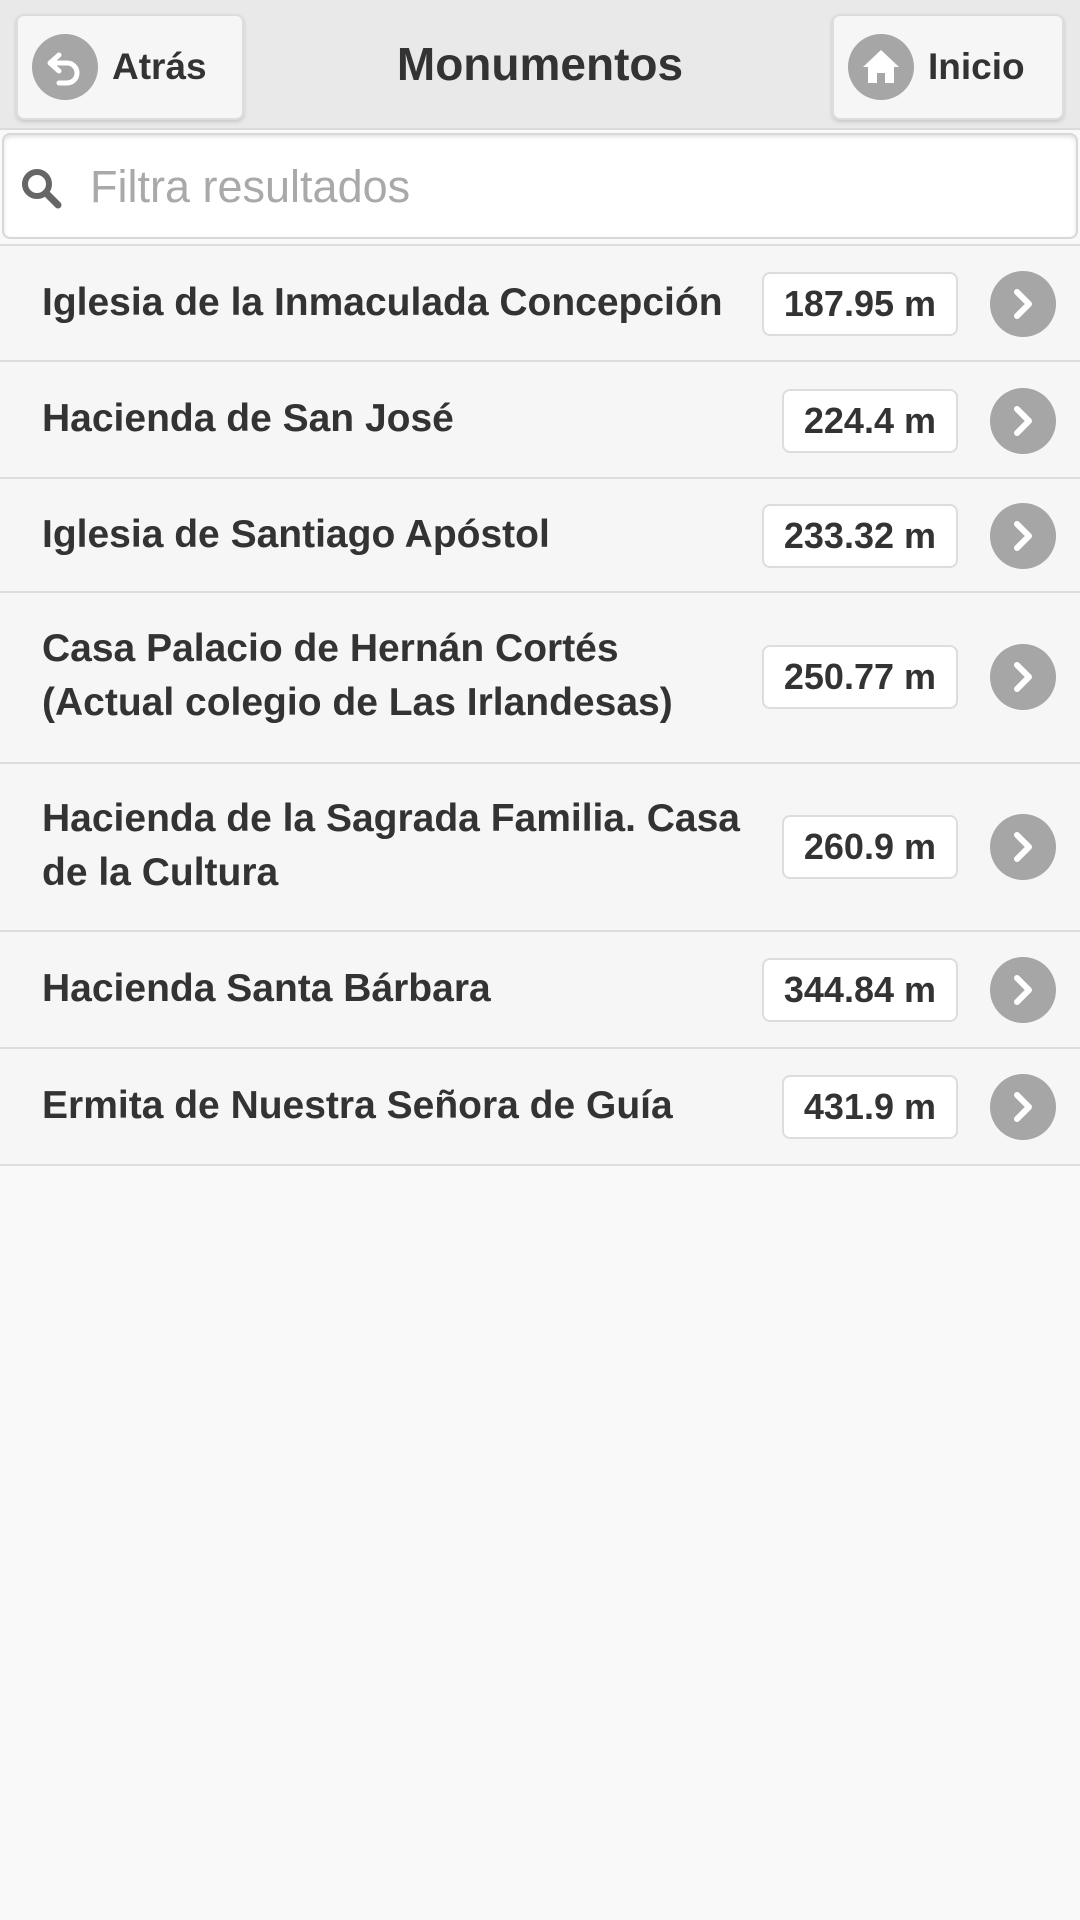 The height and width of the screenshot is (1920, 1080). I want to click on distance-badge: 431.9 m, so click(869, 1107).